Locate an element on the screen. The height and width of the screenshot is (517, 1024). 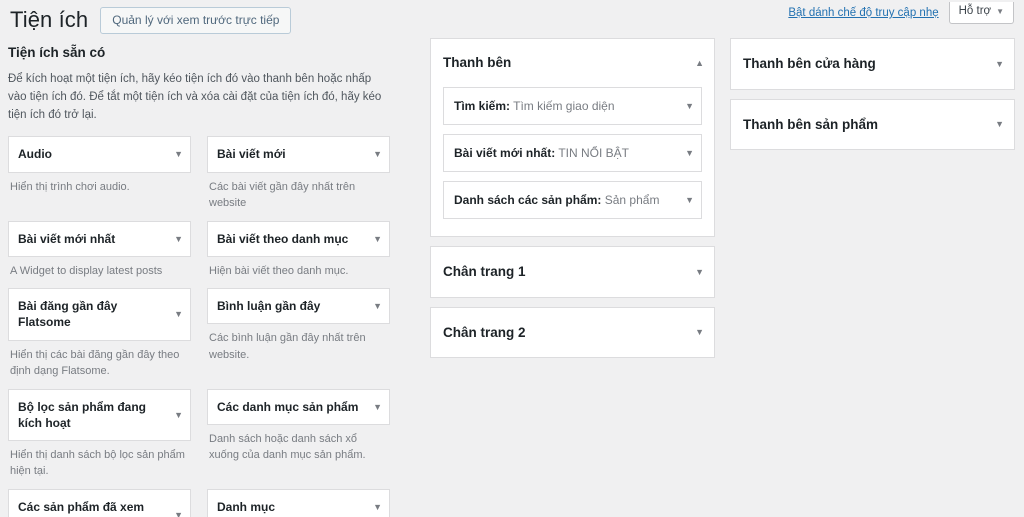
available-widget-box: Bình luận gần đây ▼ is located at coordinates (298, 306).